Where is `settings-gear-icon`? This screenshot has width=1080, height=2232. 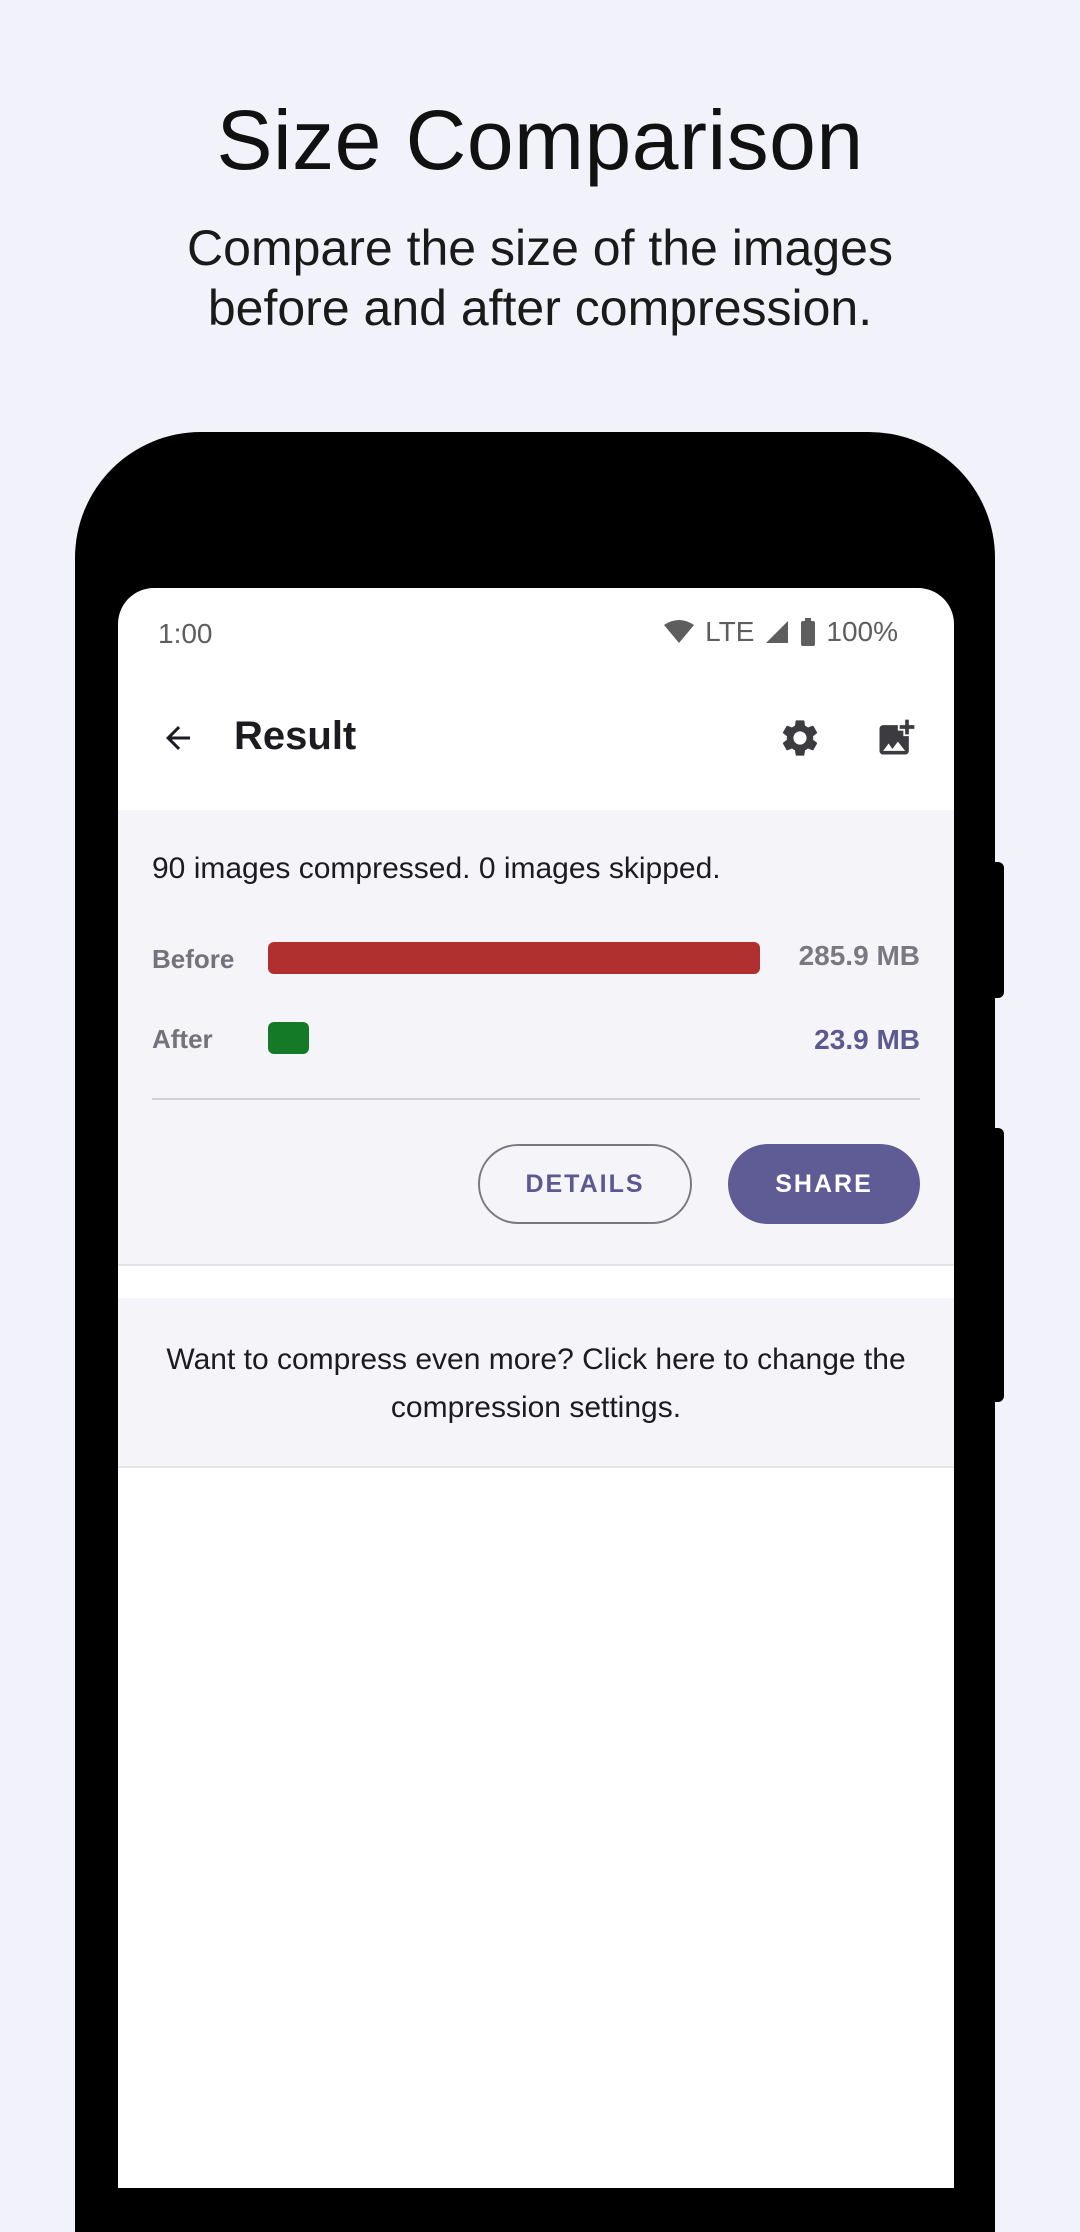 settings-gear-icon is located at coordinates (800, 740).